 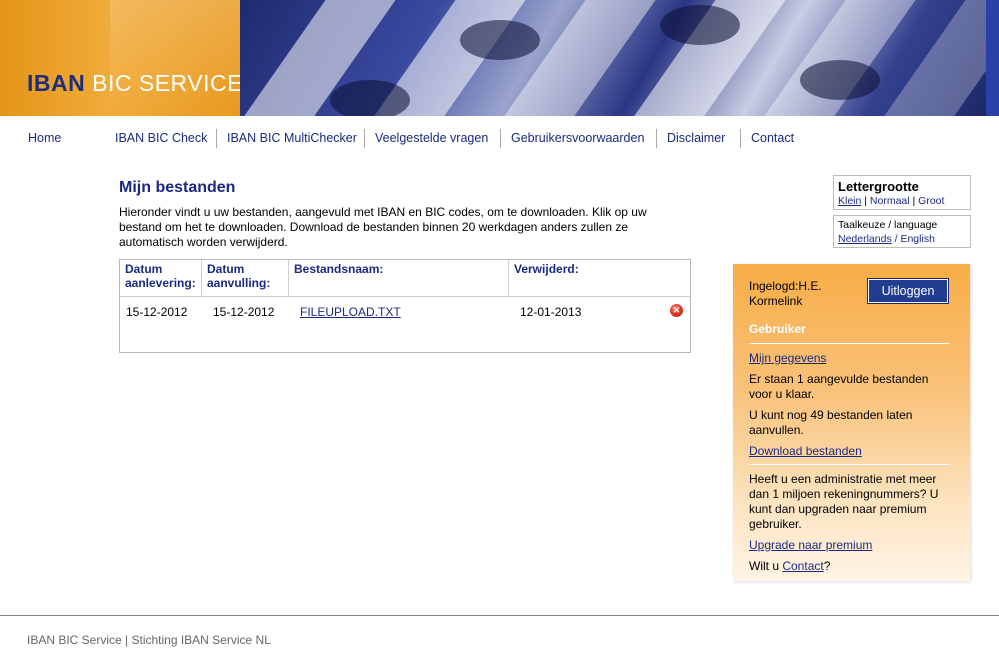 I want to click on font-size-small: Klein, so click(x=849, y=201).